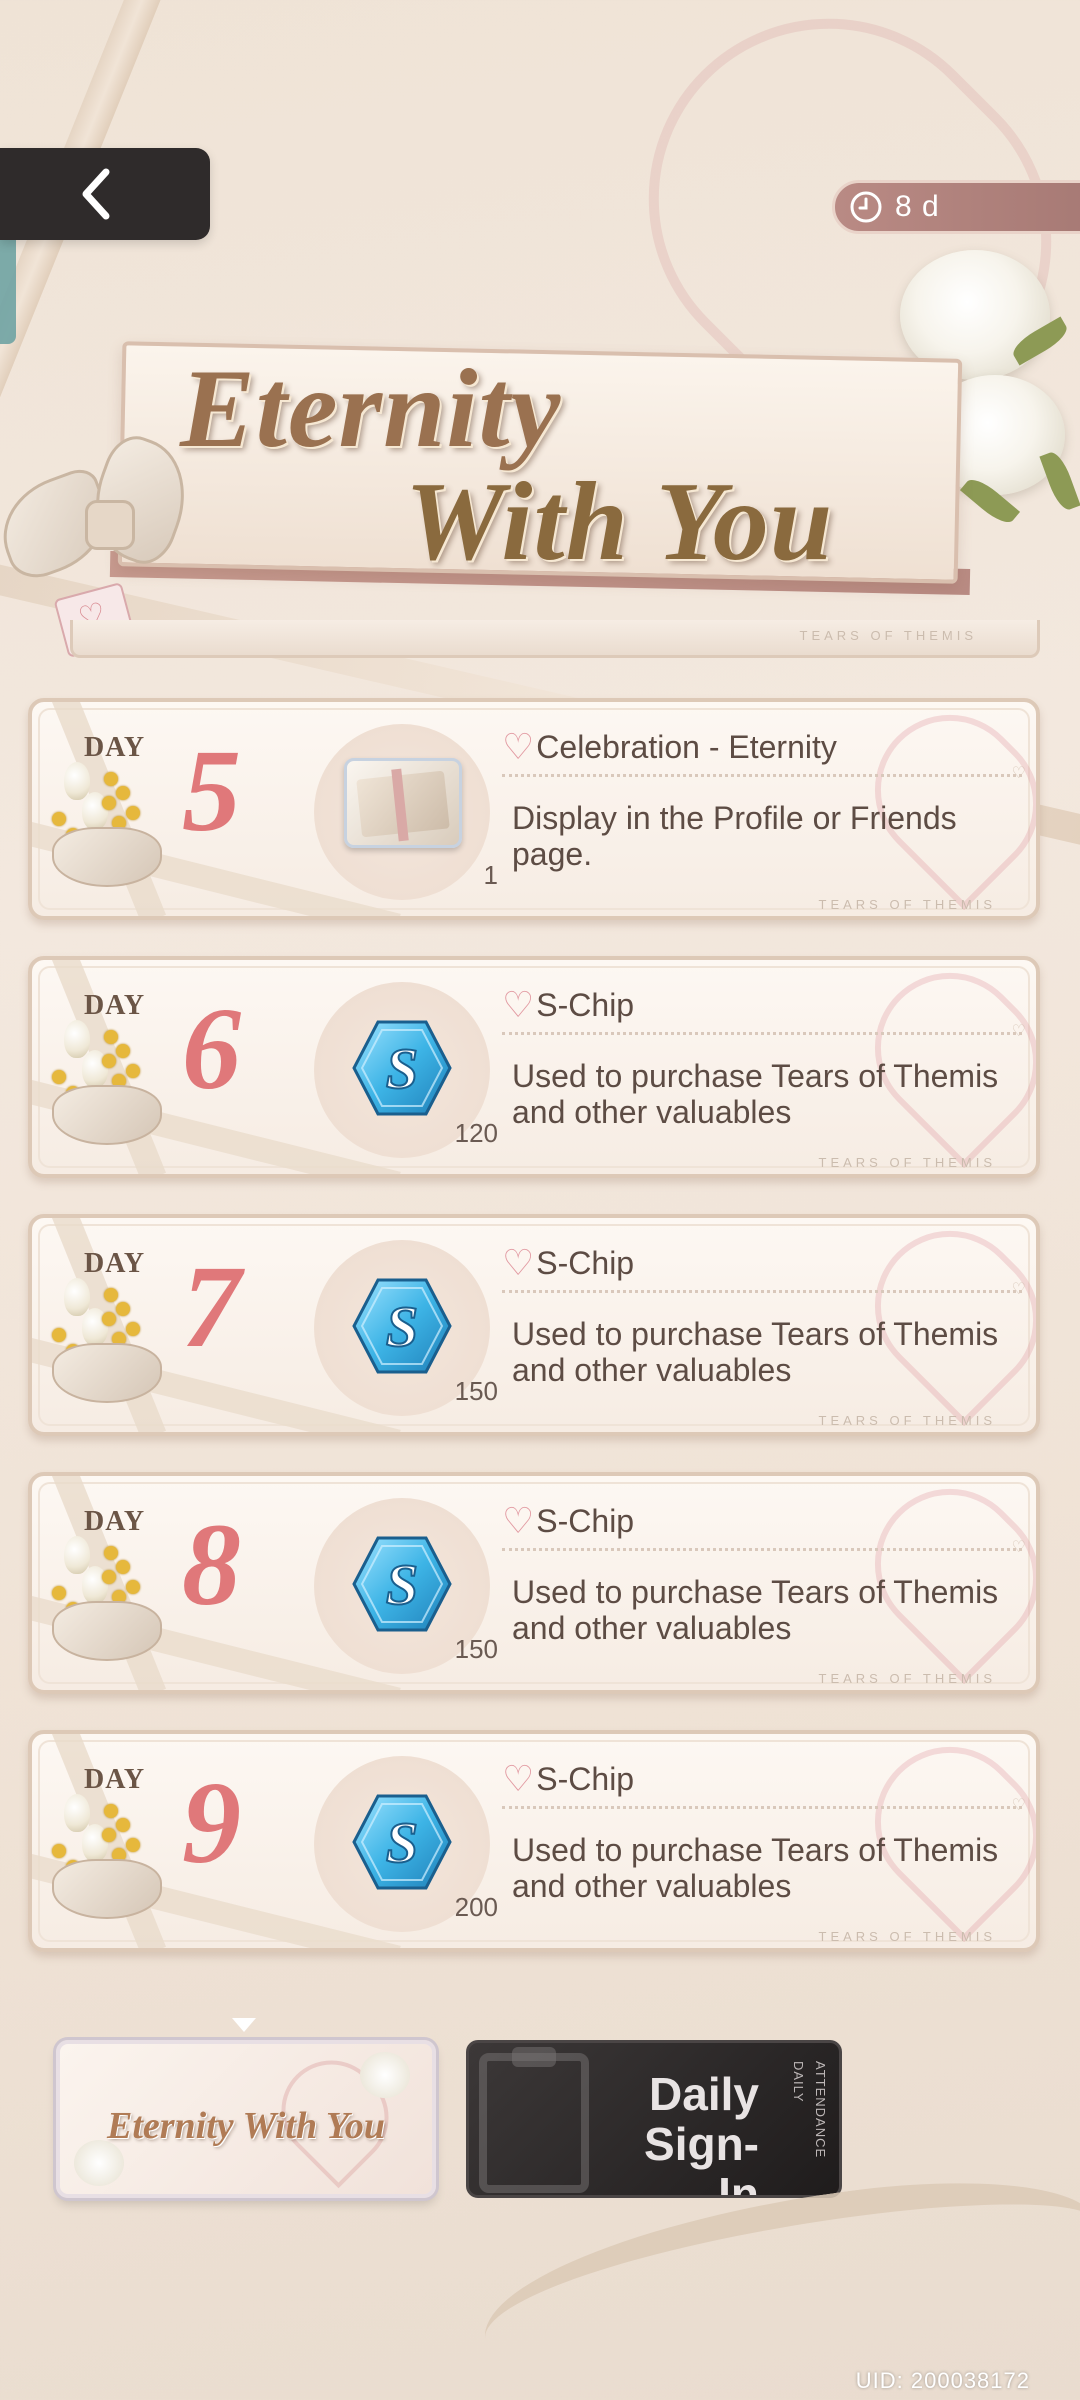 The height and width of the screenshot is (2400, 1080). I want to click on event-timer: 8 d, so click(956, 207).